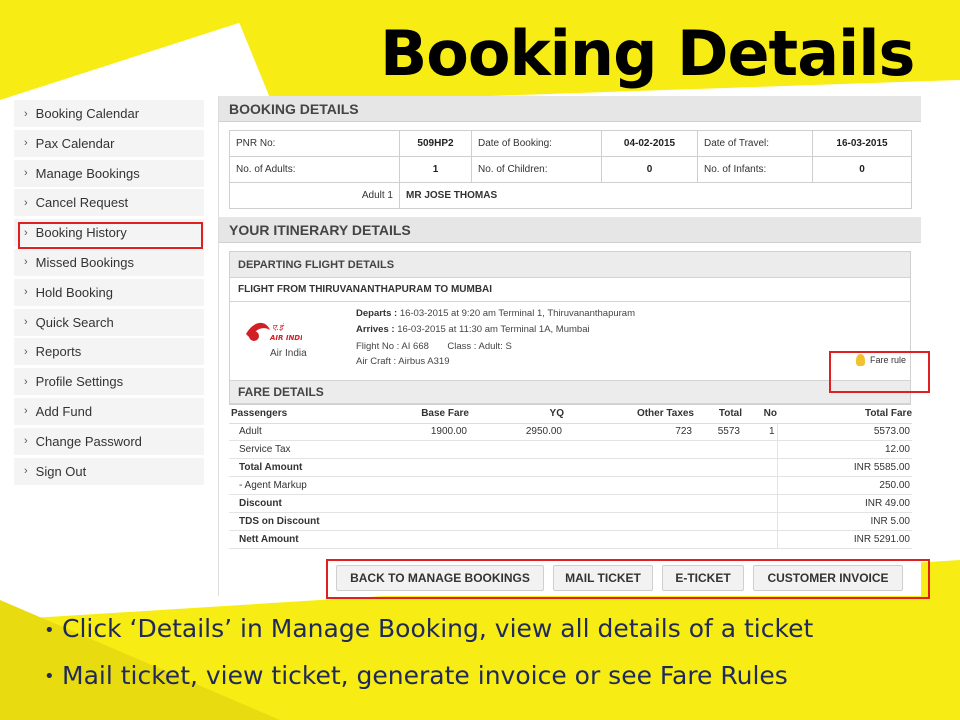  Describe the element at coordinates (759, 414) in the screenshot. I see `fare-col-no: No` at that location.